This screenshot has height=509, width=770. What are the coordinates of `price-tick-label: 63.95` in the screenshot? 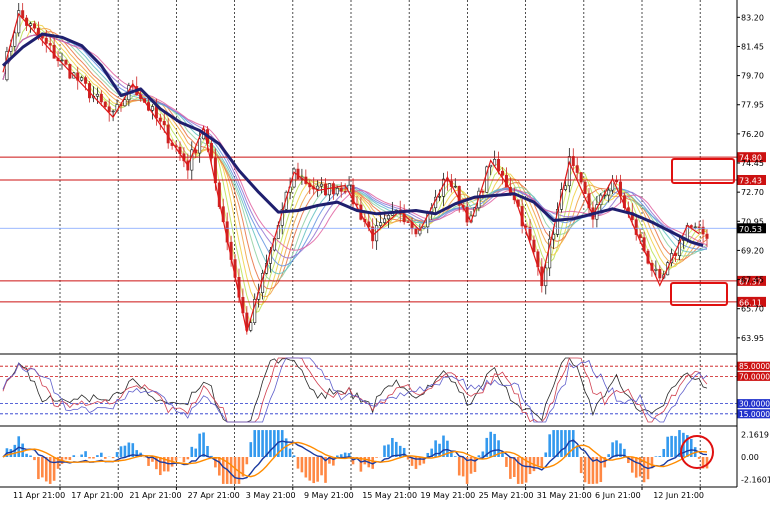 It's located at (752, 338).